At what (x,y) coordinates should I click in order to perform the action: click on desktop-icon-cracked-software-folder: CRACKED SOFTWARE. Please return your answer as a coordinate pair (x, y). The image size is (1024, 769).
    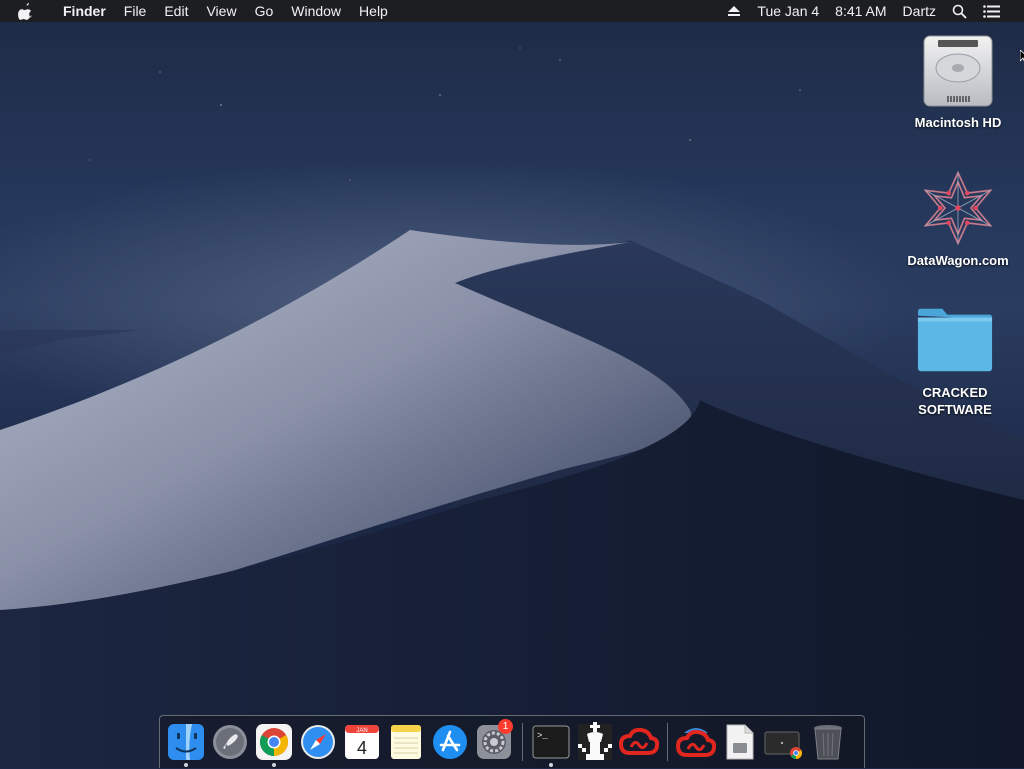
    Looking at the image, I should click on (955, 359).